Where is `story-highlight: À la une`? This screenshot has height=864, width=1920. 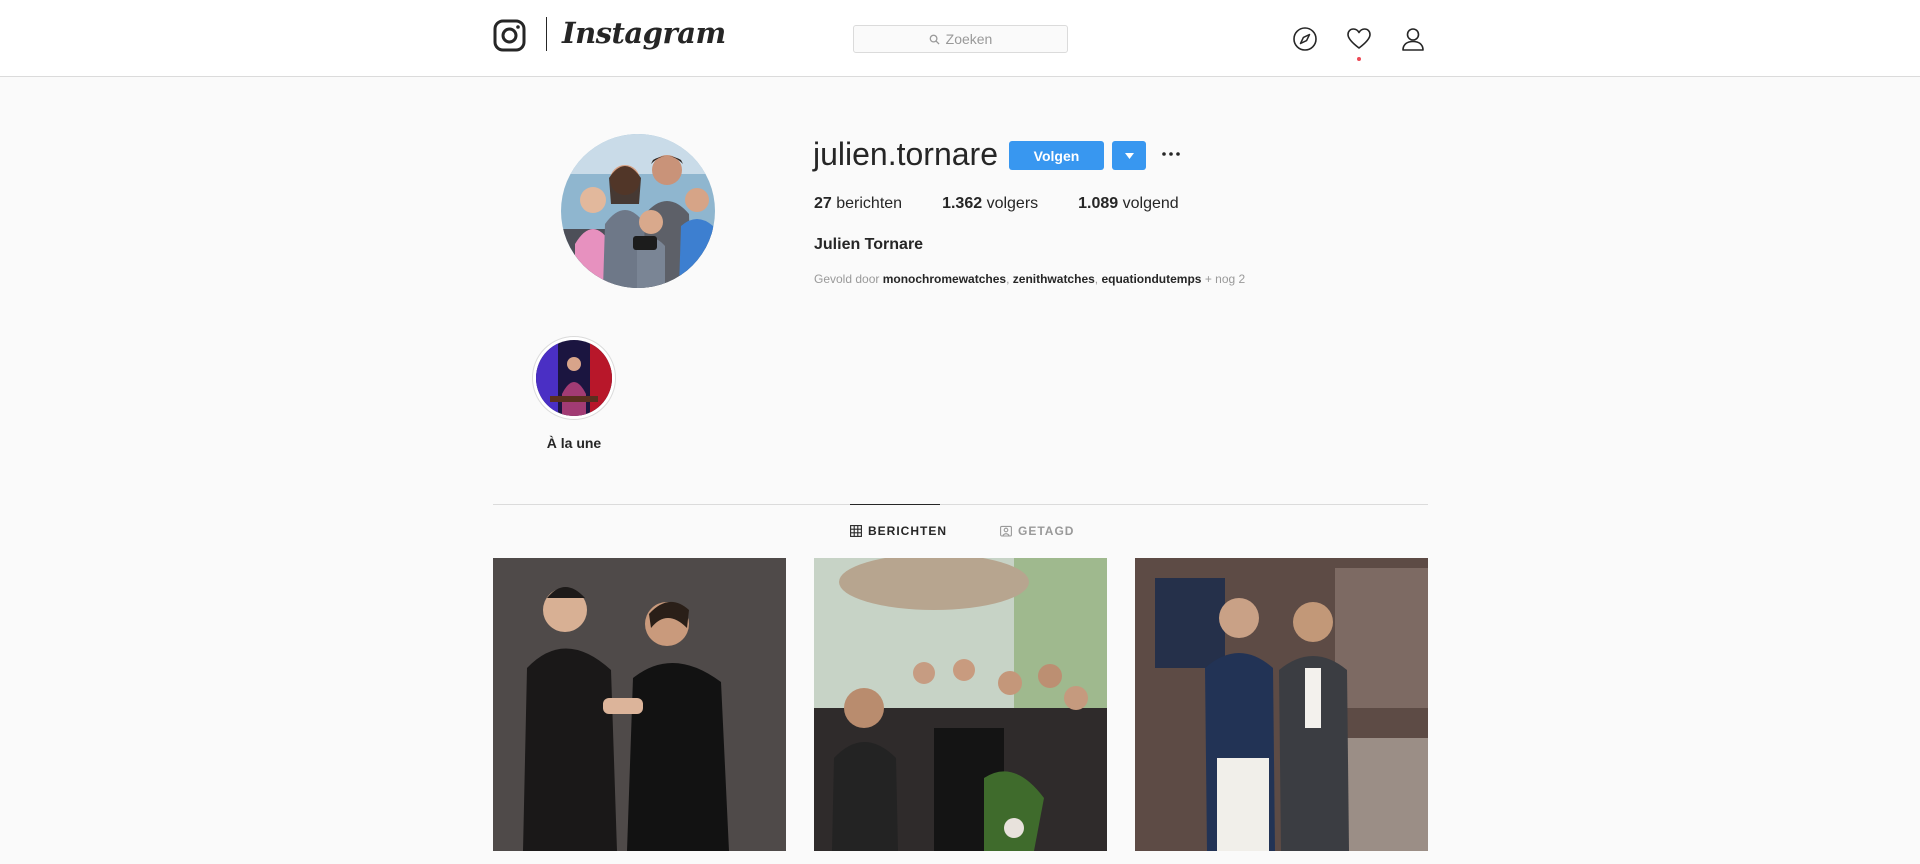
story-highlight: À la une is located at coordinates (574, 393).